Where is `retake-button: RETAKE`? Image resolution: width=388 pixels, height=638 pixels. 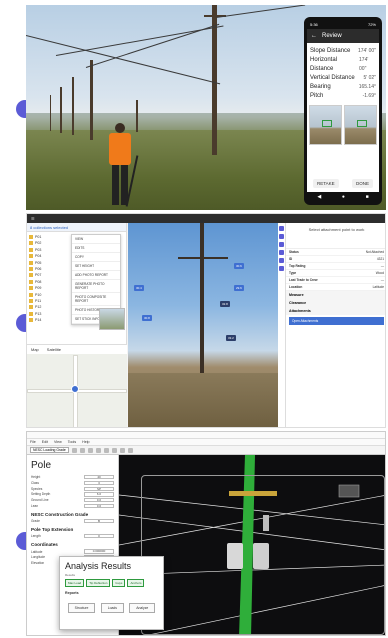 retake-button: RETAKE is located at coordinates (326, 183).